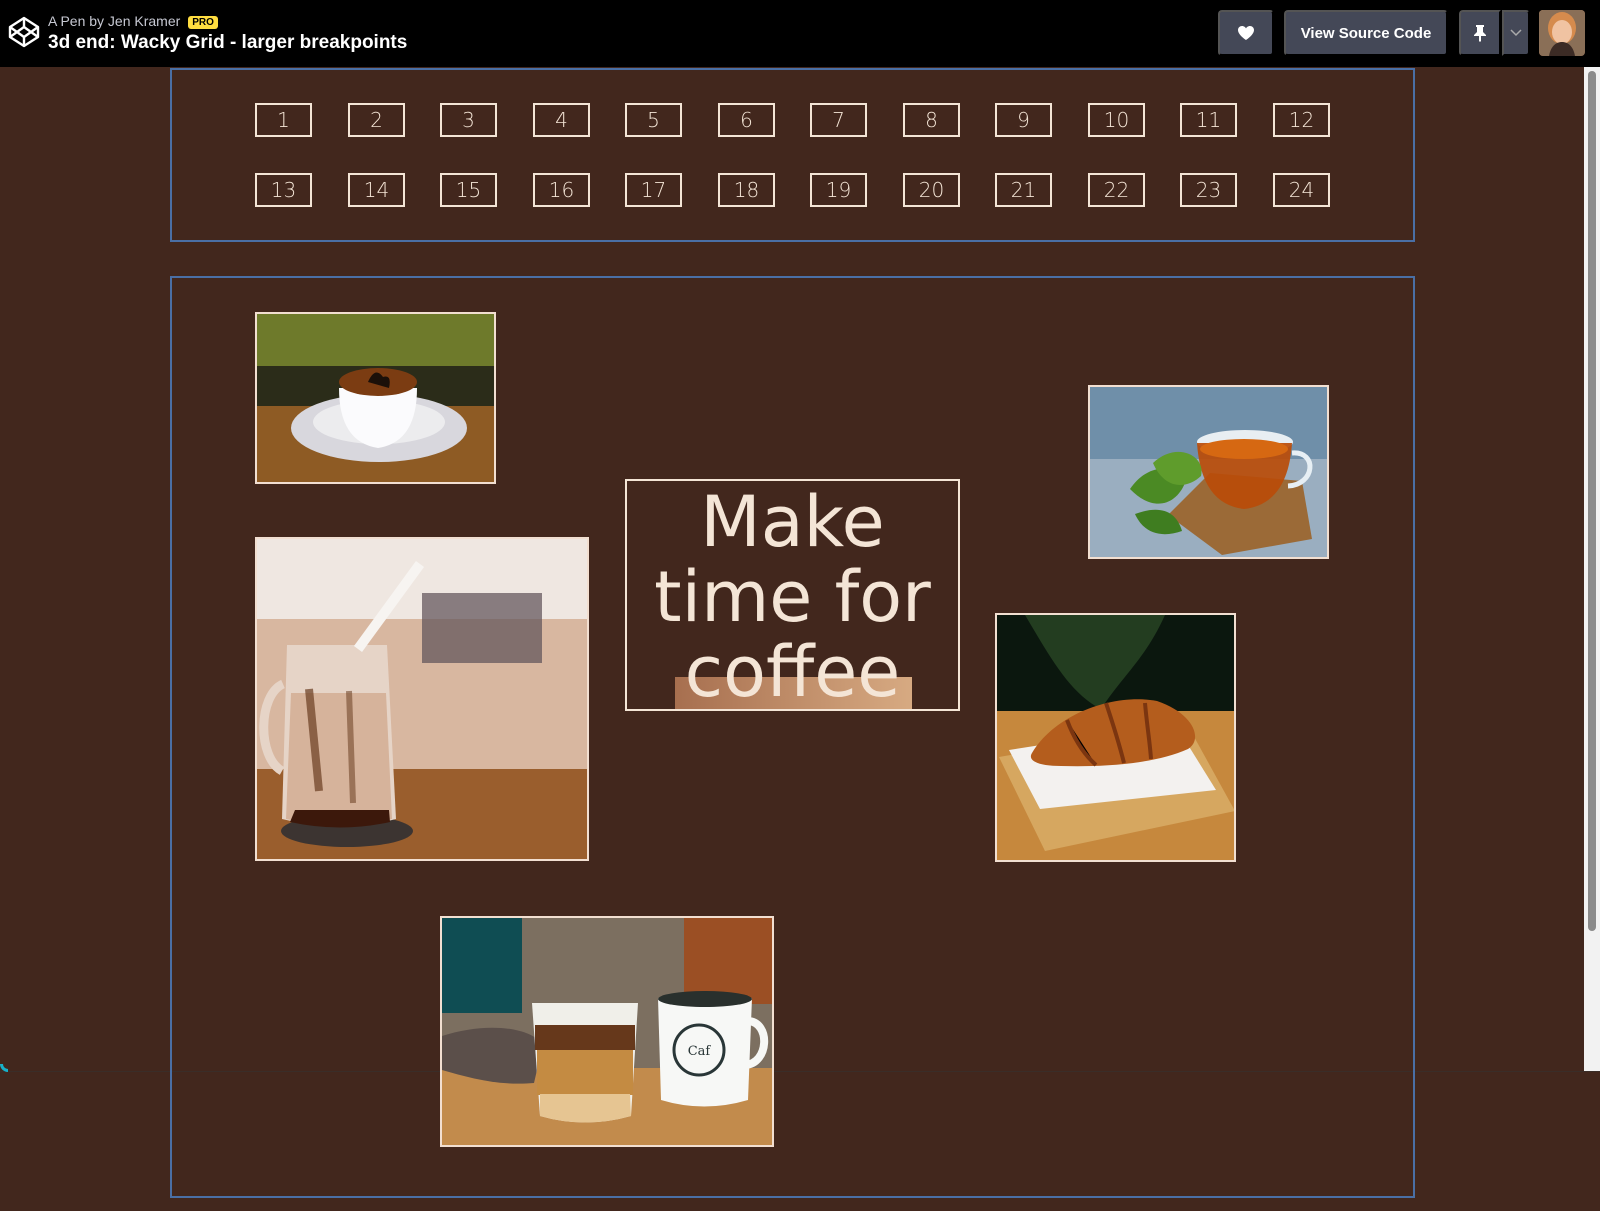 This screenshot has width=1600, height=1211. What do you see at coordinates (1116, 120) in the screenshot?
I see `grid-number: 10` at bounding box center [1116, 120].